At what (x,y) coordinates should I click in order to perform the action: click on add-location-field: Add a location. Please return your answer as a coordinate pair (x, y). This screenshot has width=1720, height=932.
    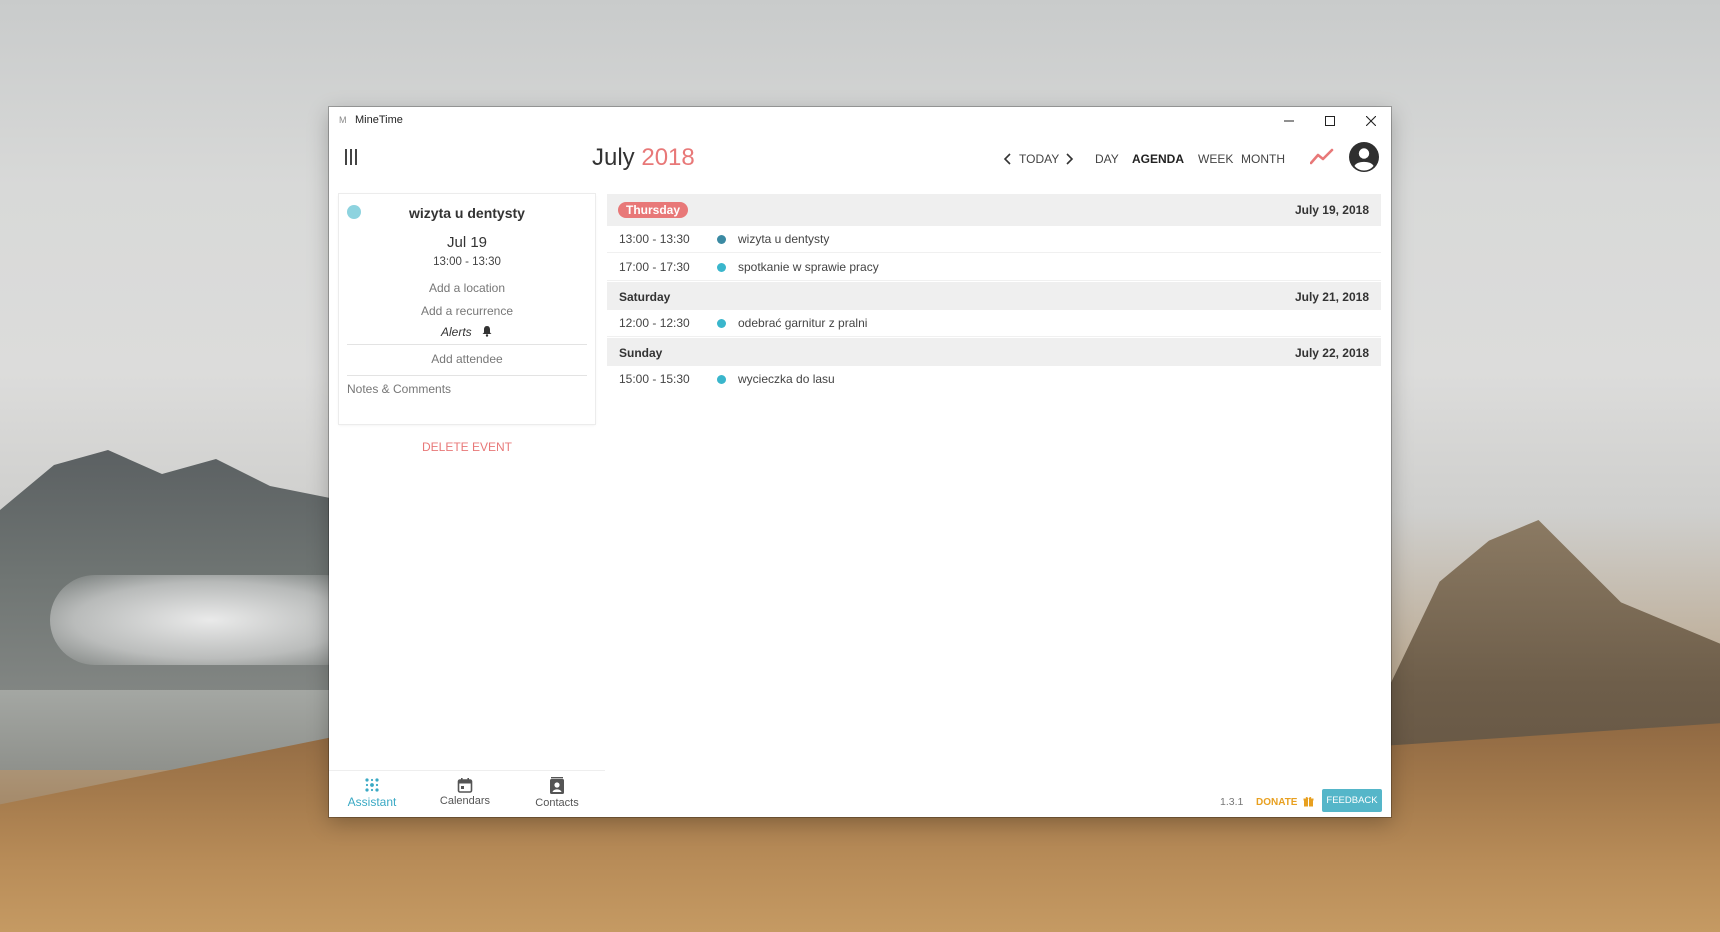
    Looking at the image, I should click on (467, 288).